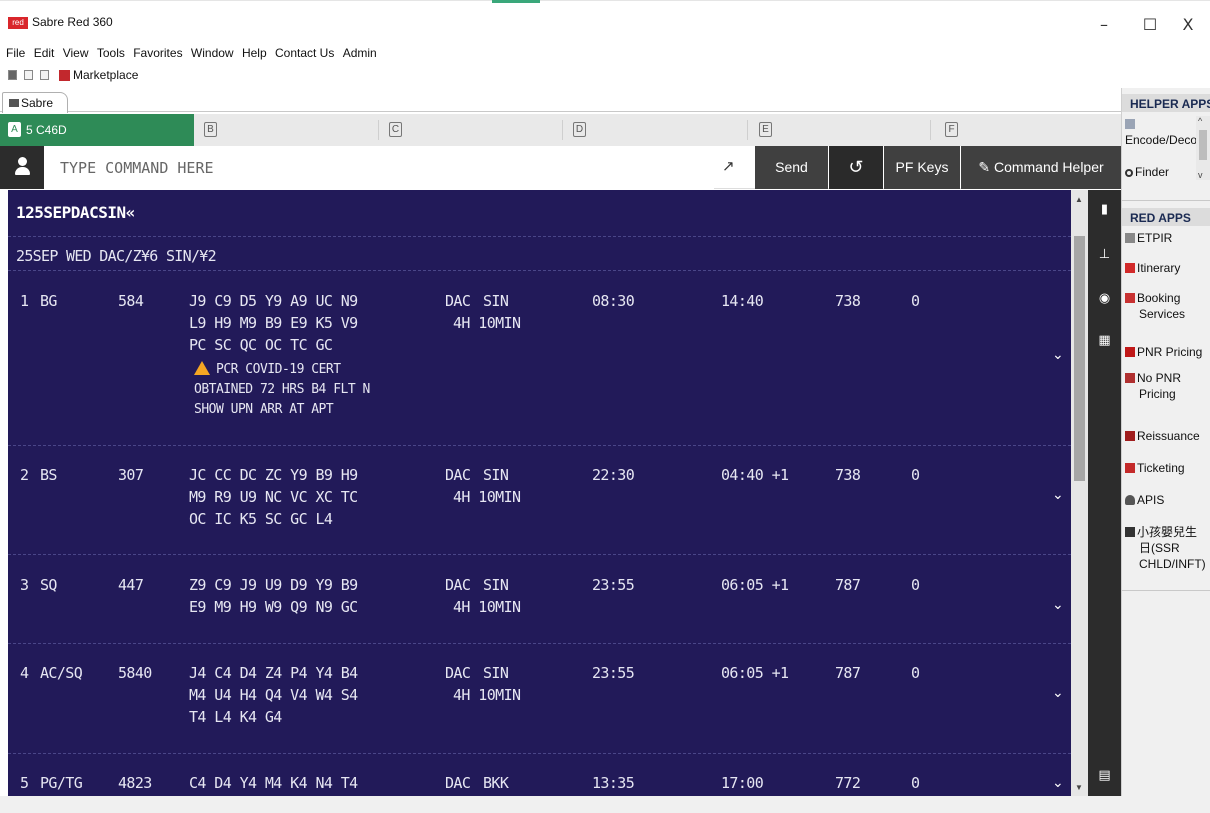  Describe the element at coordinates (1104, 340) in the screenshot. I see `grid-icon: ▦` at that location.